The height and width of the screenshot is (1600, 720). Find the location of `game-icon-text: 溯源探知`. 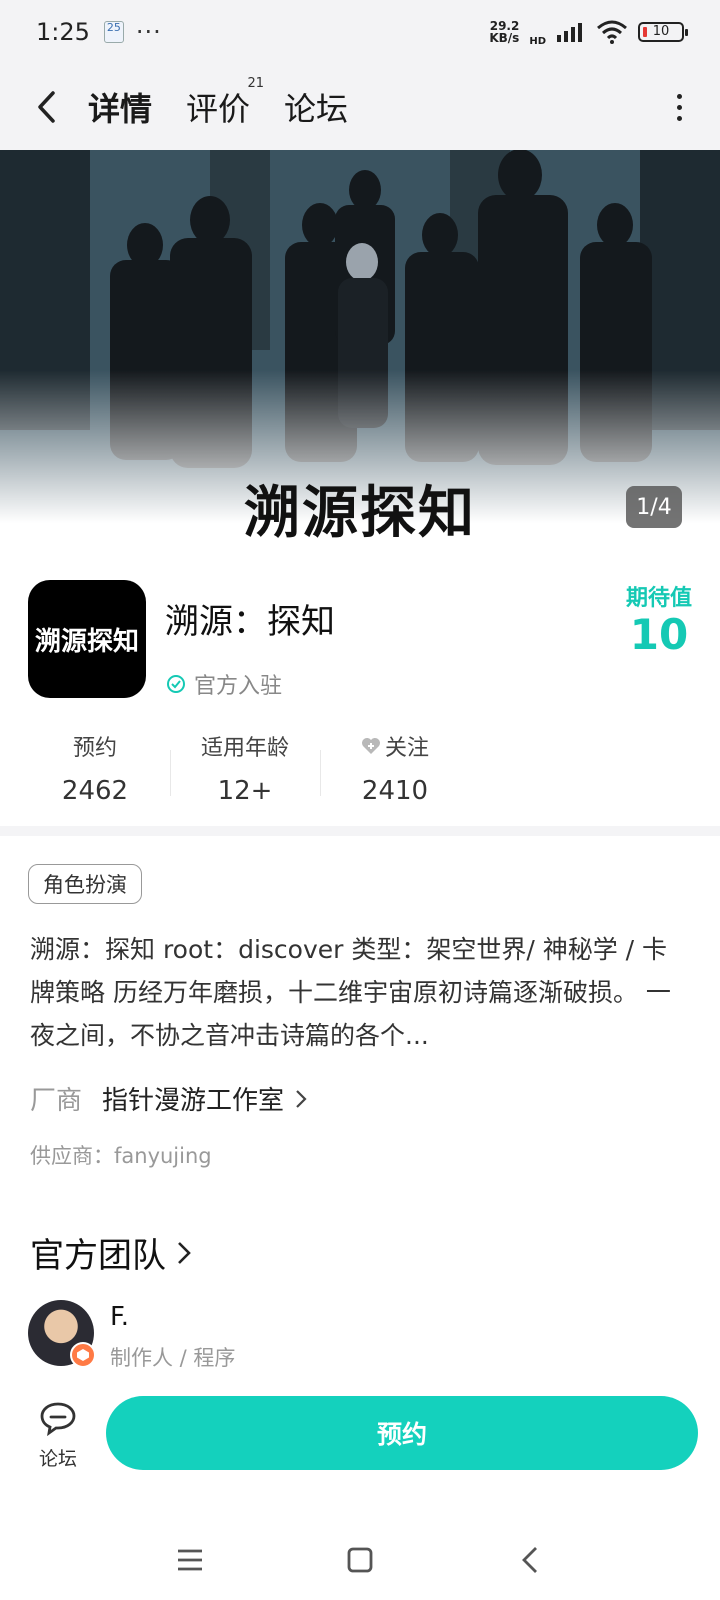

game-icon-text: 溯源探知 is located at coordinates (86, 641).